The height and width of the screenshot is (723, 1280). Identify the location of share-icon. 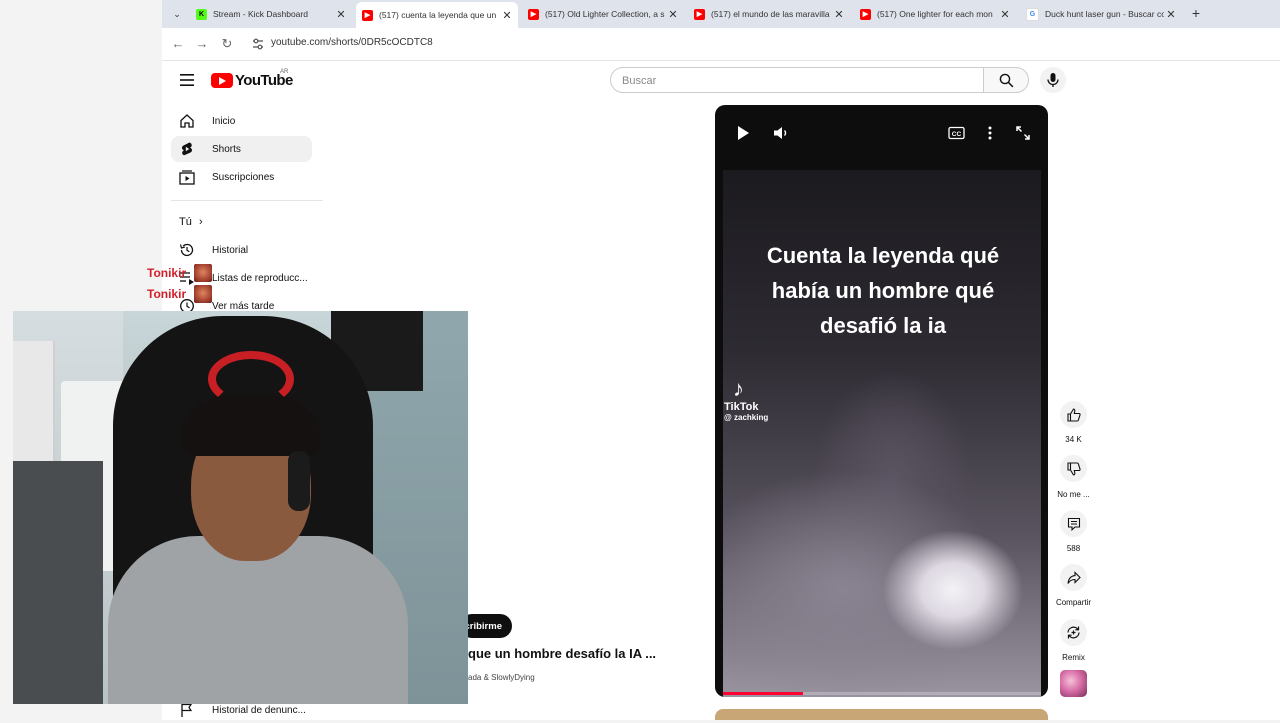
(1073, 577).